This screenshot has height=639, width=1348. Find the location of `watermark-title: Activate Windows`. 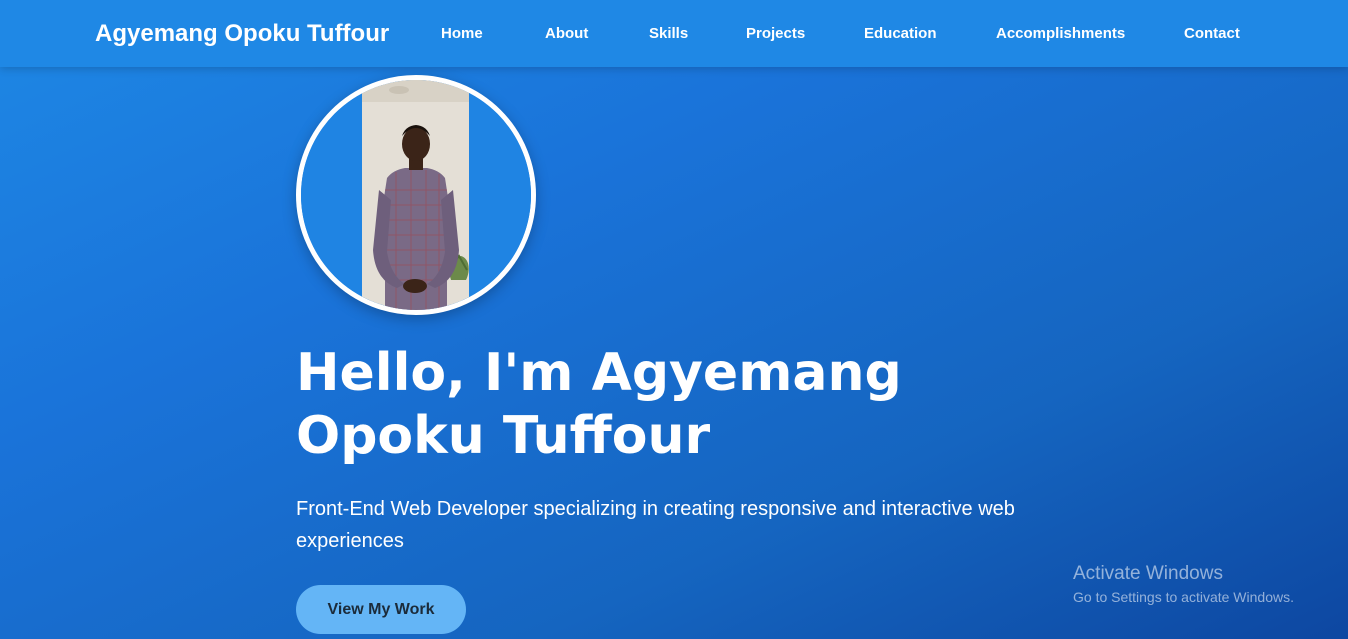

watermark-title: Activate Windows is located at coordinates (1148, 573).